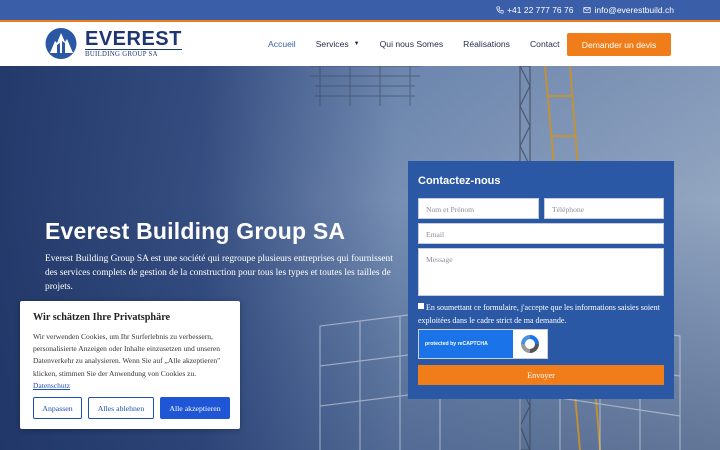  Describe the element at coordinates (57, 408) in the screenshot. I see `customize-button: Anpassen` at that location.